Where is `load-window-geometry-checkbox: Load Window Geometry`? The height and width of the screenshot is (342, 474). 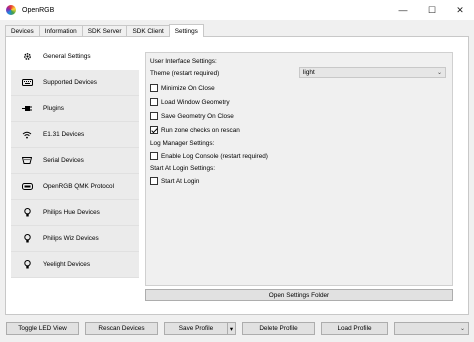 load-window-geometry-checkbox: Load Window Geometry is located at coordinates (190, 102).